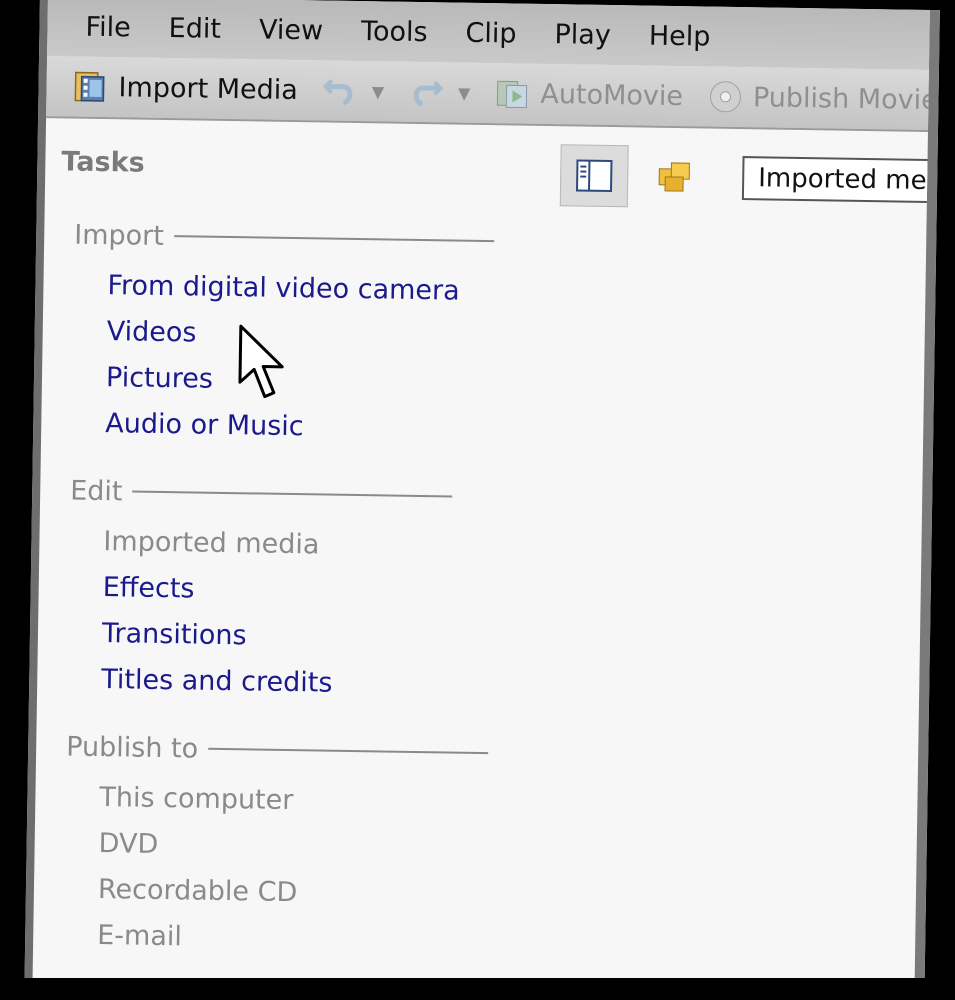 This screenshot has width=955, height=1000. I want to click on publish-movie-button: Publish Movie, so click(821, 98).